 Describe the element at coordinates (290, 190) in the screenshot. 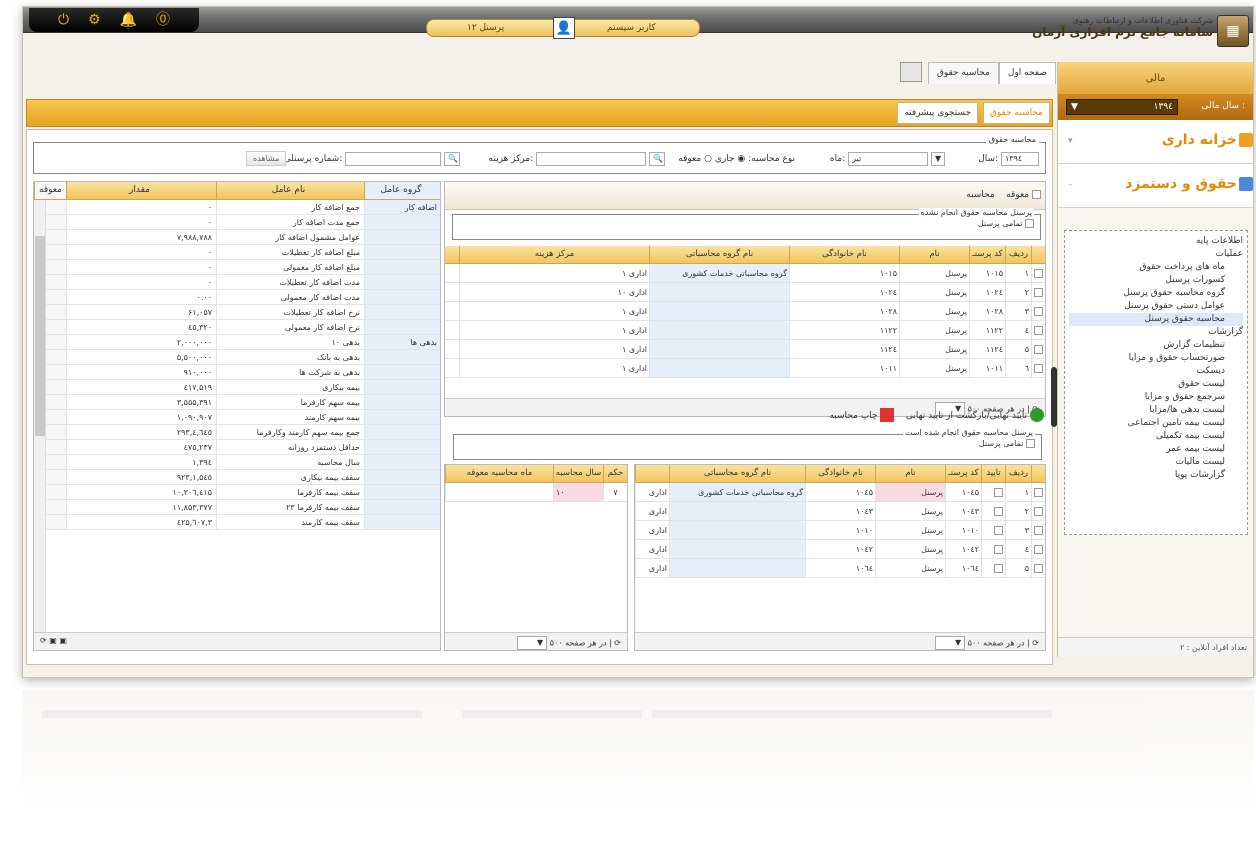

I see `col-factor-name: نام عامل` at that location.